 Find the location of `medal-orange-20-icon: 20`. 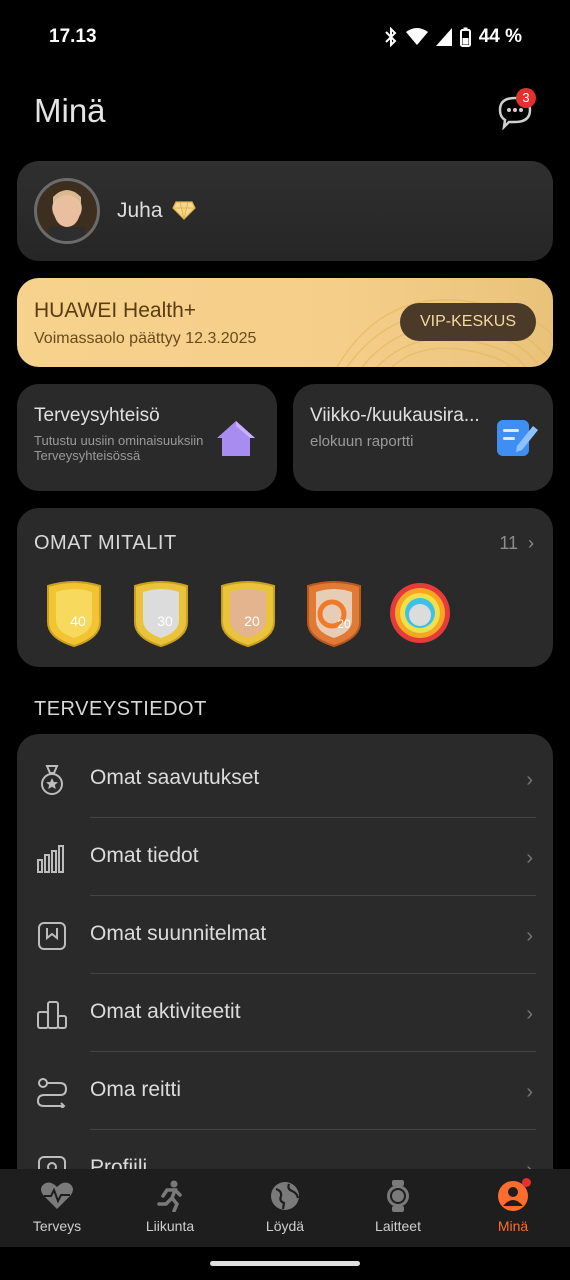

medal-orange-20-icon: 20 is located at coordinates (334, 613).